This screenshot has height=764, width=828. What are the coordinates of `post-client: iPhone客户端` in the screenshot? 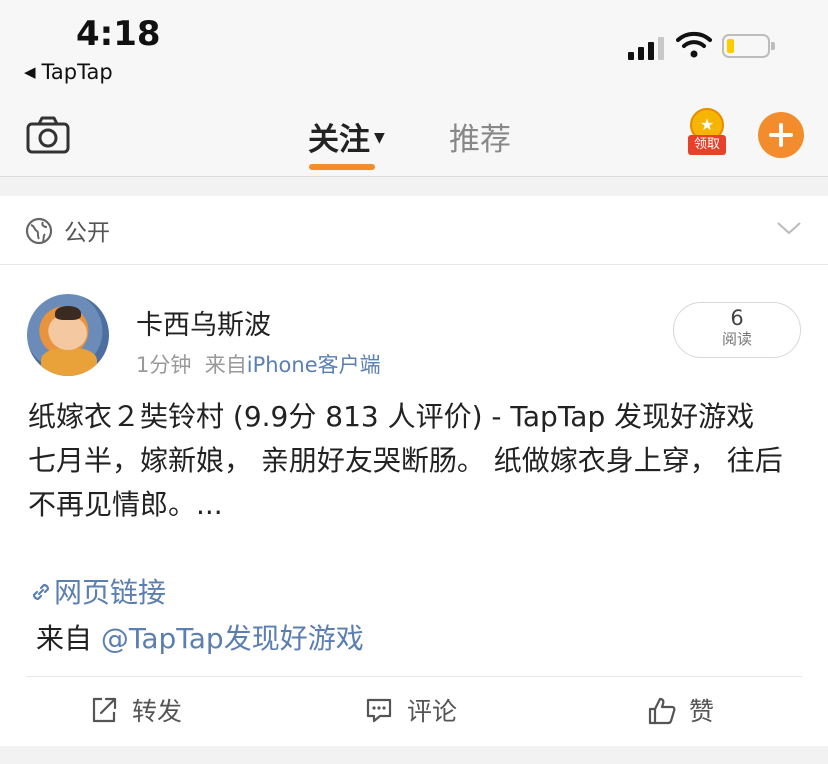 It's located at (313, 365).